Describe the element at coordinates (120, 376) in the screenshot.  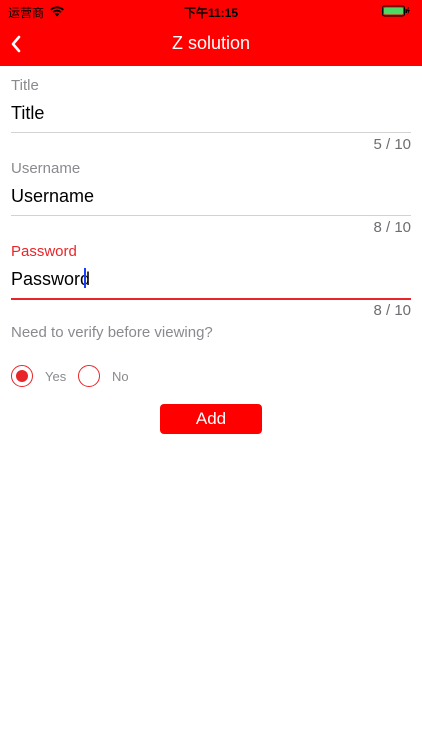
I see `radio-no-label: No` at that location.